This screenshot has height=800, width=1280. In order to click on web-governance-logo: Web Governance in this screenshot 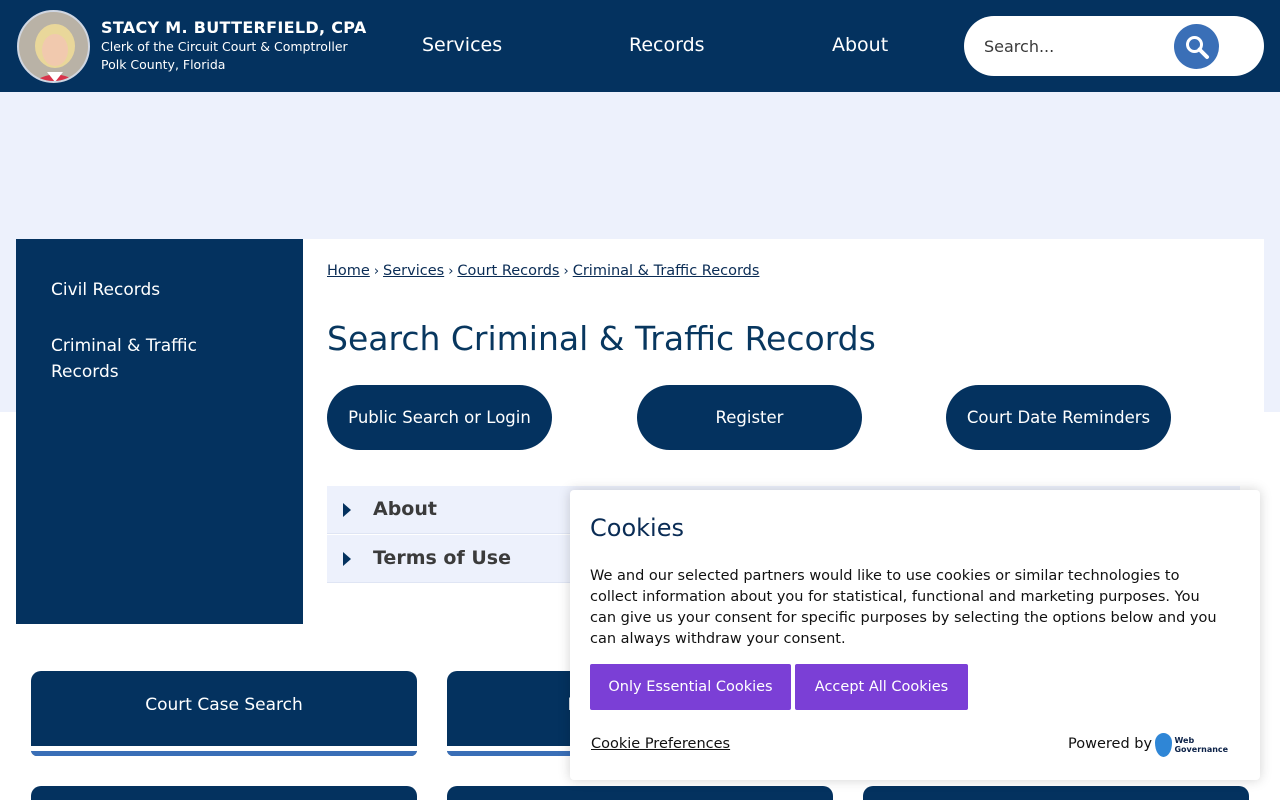, I will do `click(1198, 745)`.